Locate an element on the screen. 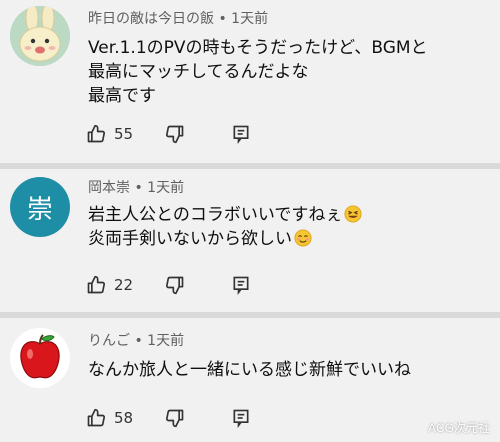 The image size is (500, 442). comment-text: なんか旅人と一緒にいる感じ新鮮でいいね is located at coordinates (249, 370).